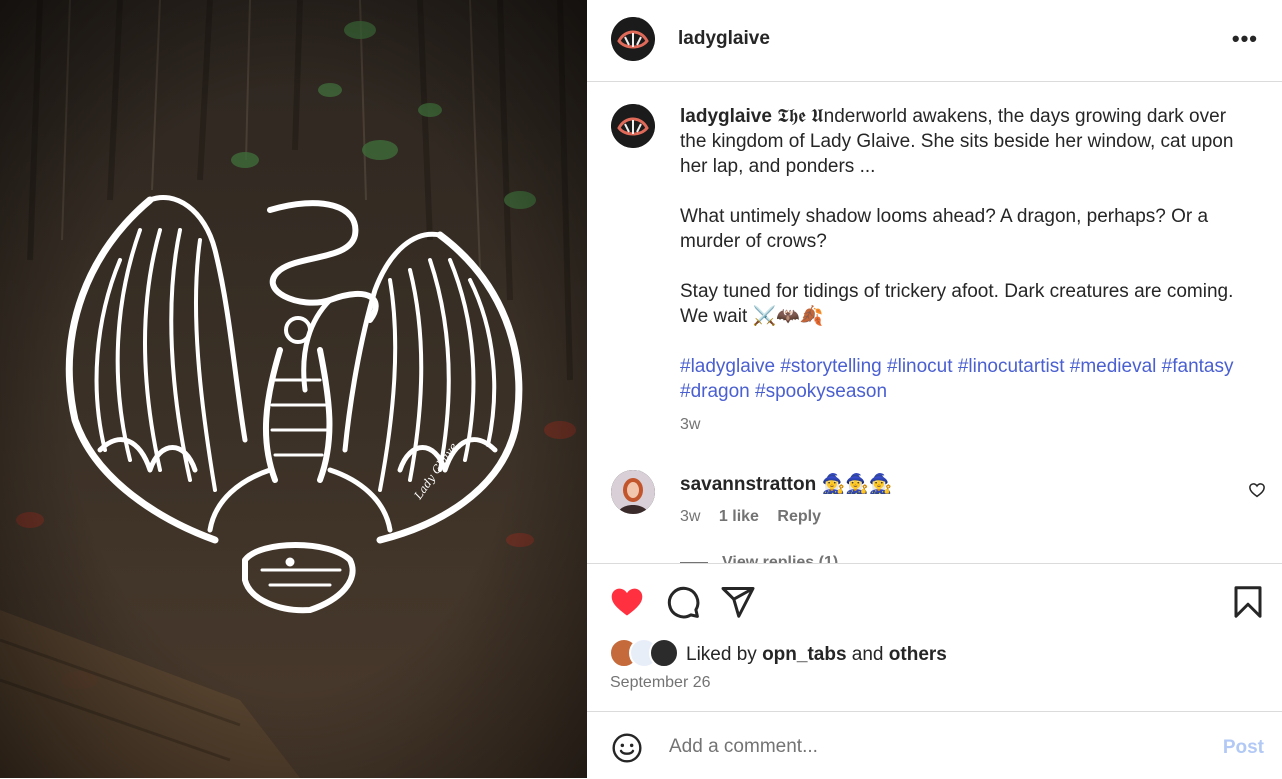 This screenshot has width=1282, height=779. Describe the element at coordinates (627, 748) in the screenshot. I see `emoji-icon` at that location.